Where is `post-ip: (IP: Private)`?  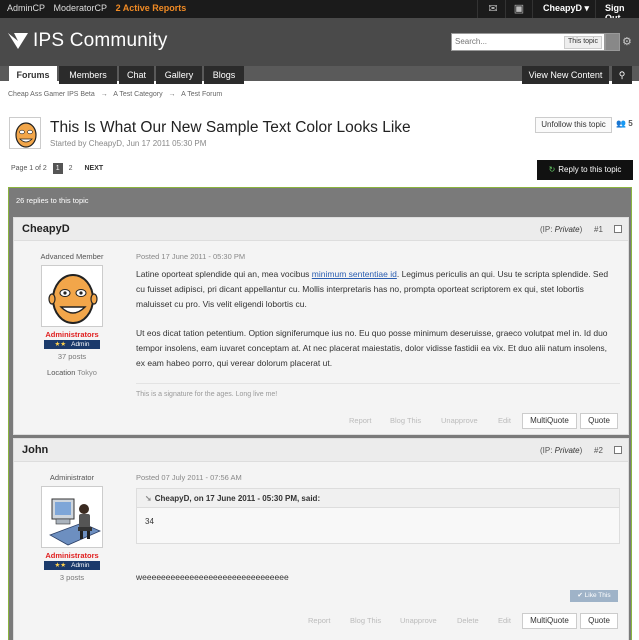
post-ip: (IP: Private) is located at coordinates (561, 229).